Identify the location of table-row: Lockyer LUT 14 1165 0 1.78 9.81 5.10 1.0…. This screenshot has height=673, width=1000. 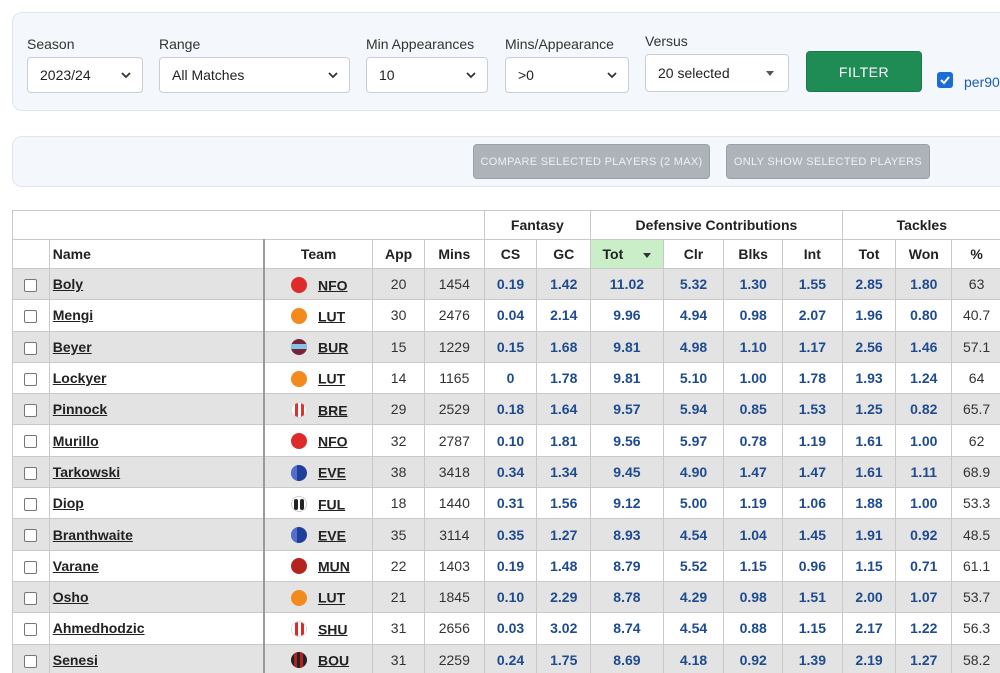
(506, 378).